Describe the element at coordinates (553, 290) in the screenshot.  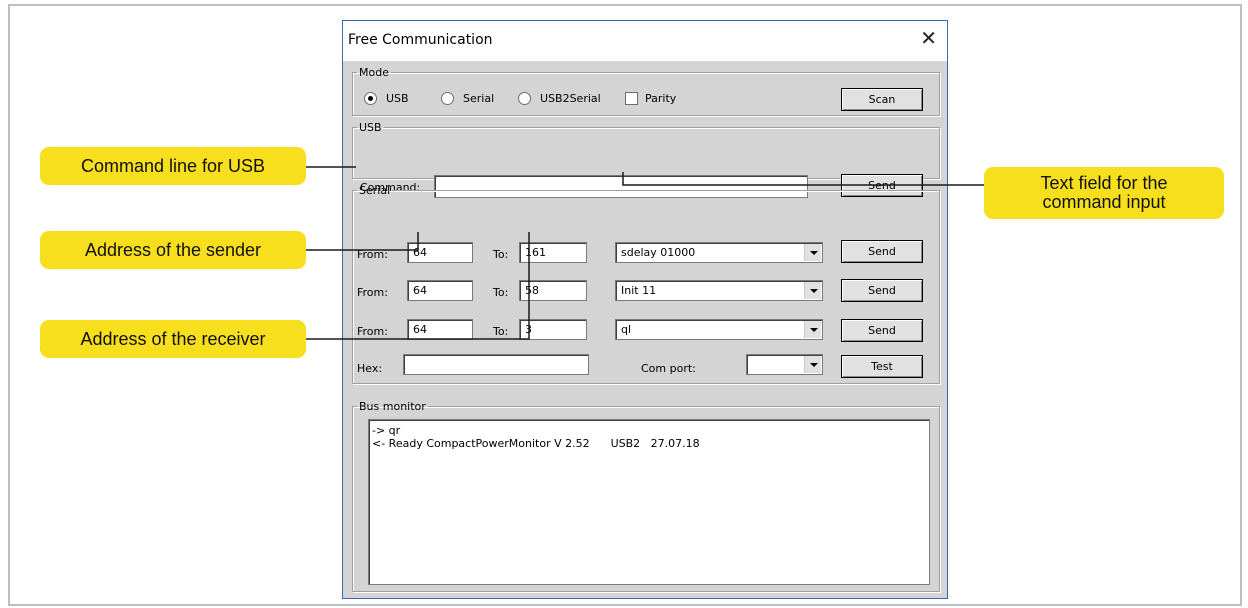
I see `to-input: 58` at that location.